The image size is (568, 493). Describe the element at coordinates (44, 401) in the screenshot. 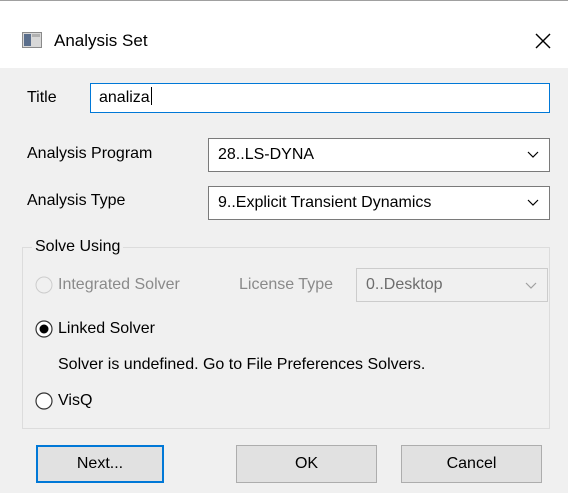

I see `visq-radio` at that location.